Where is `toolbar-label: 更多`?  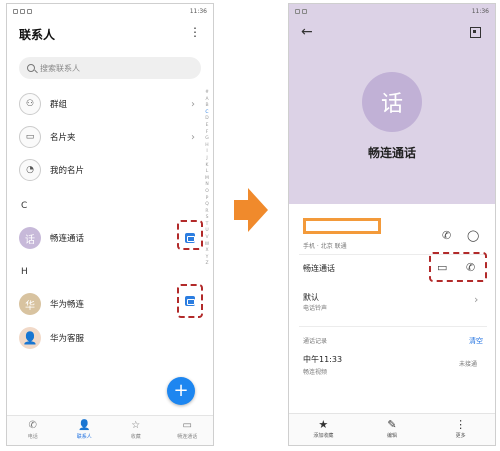 toolbar-label: 更多 is located at coordinates (460, 436).